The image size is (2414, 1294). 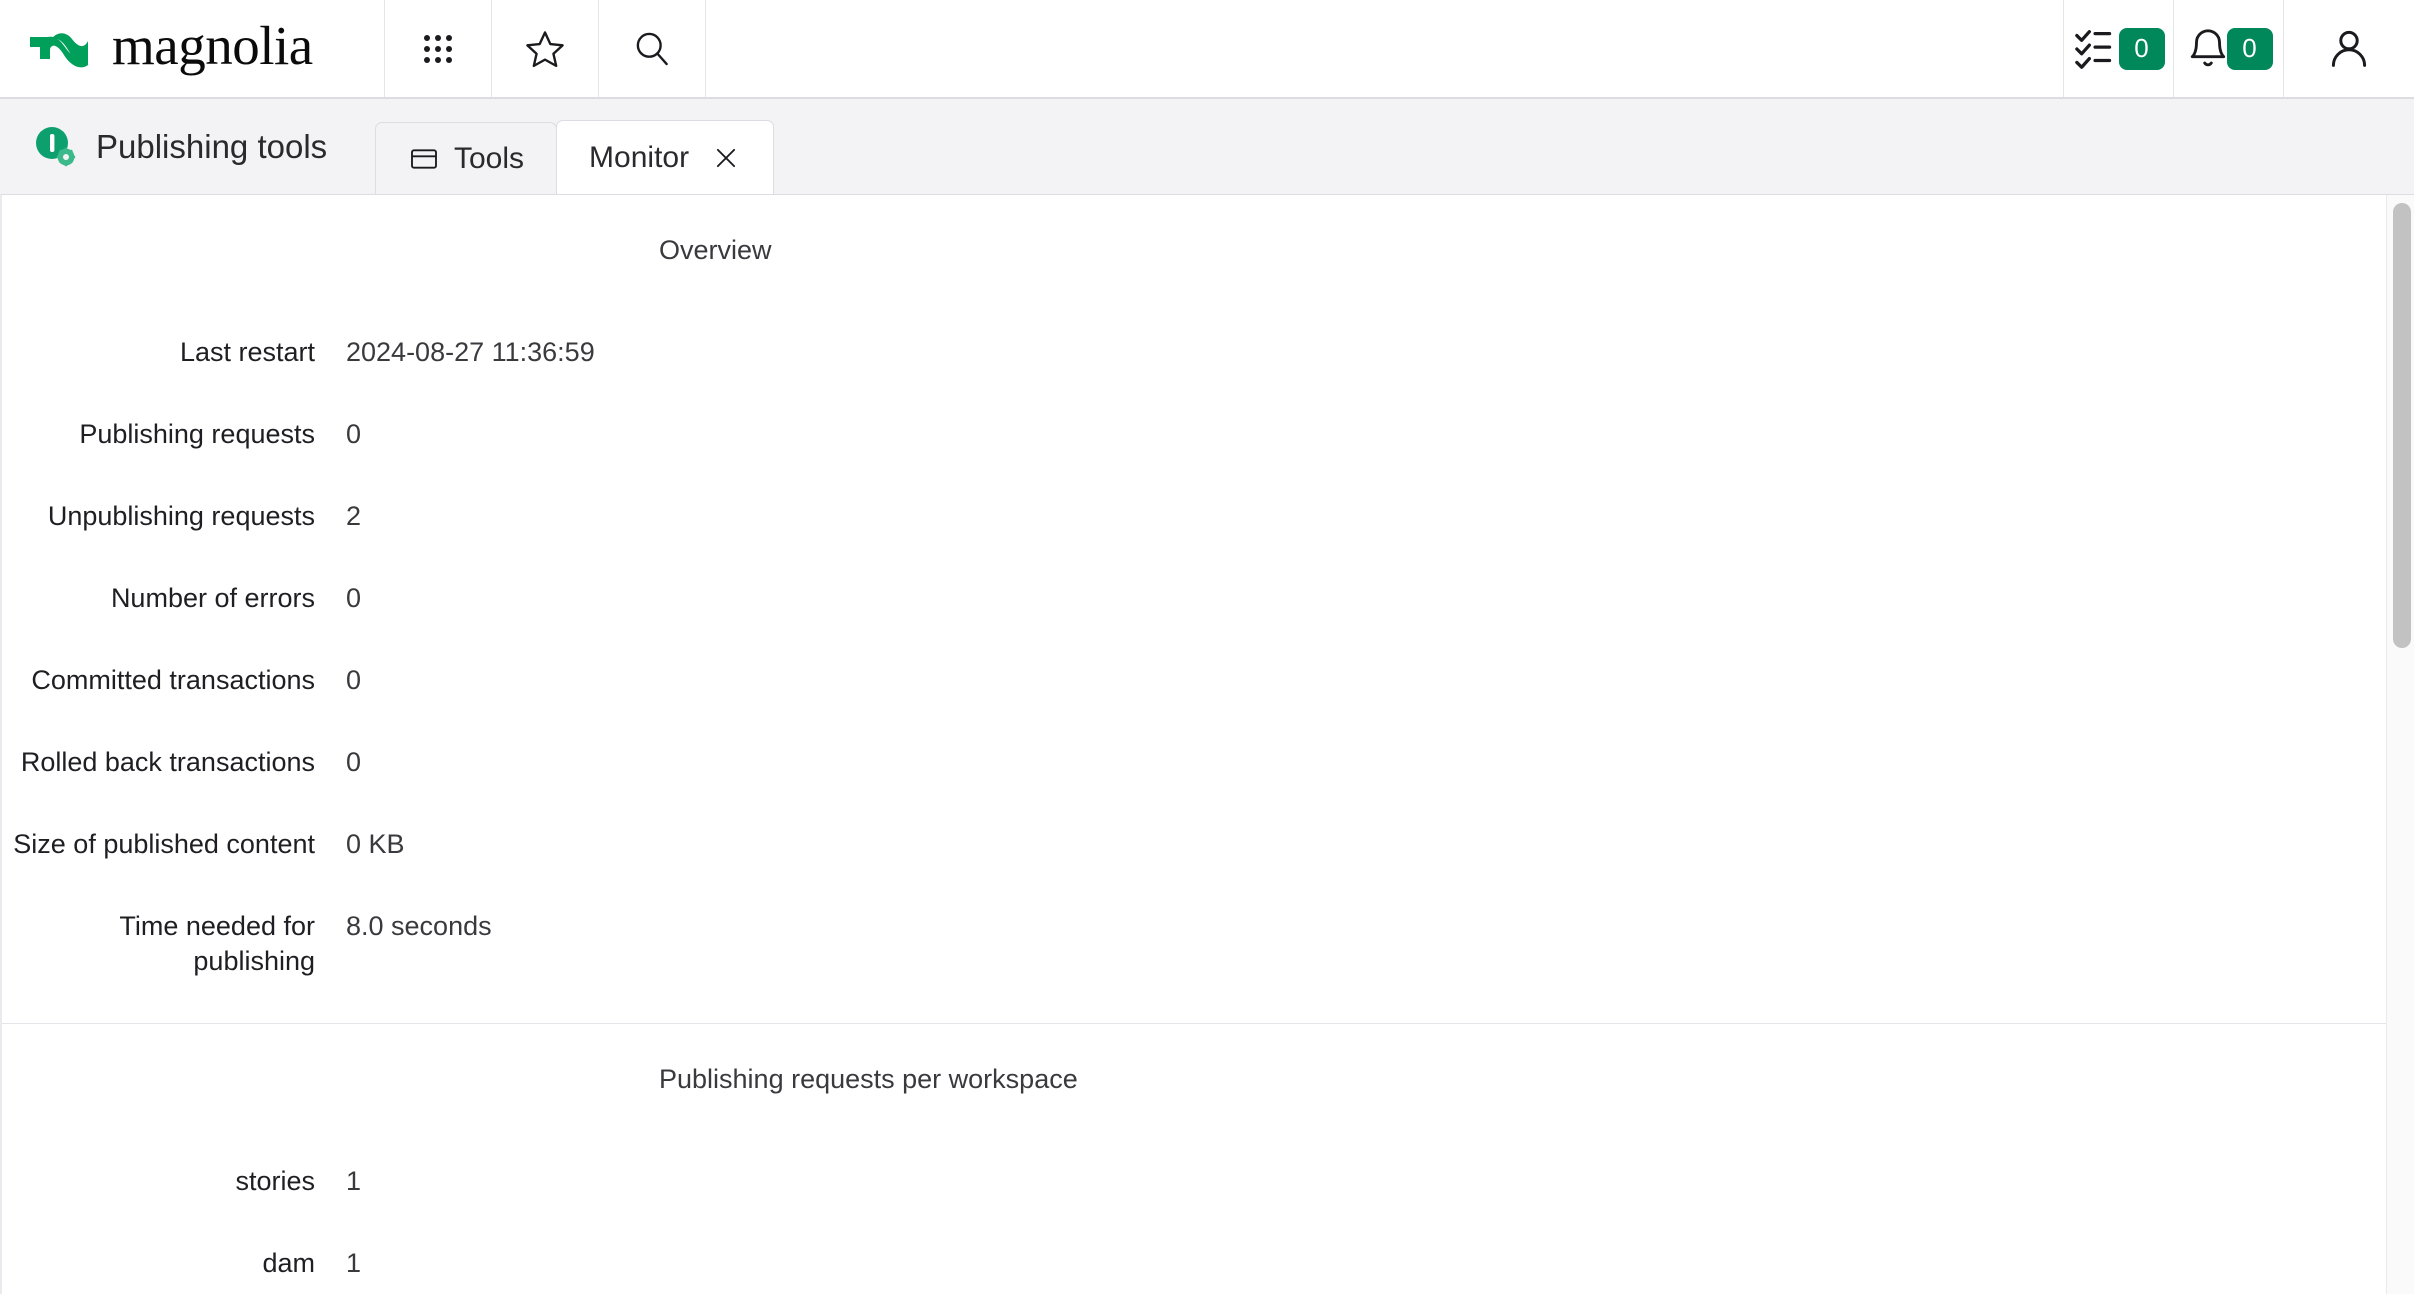 I want to click on tab-tools-label: Tools, so click(x=489, y=158).